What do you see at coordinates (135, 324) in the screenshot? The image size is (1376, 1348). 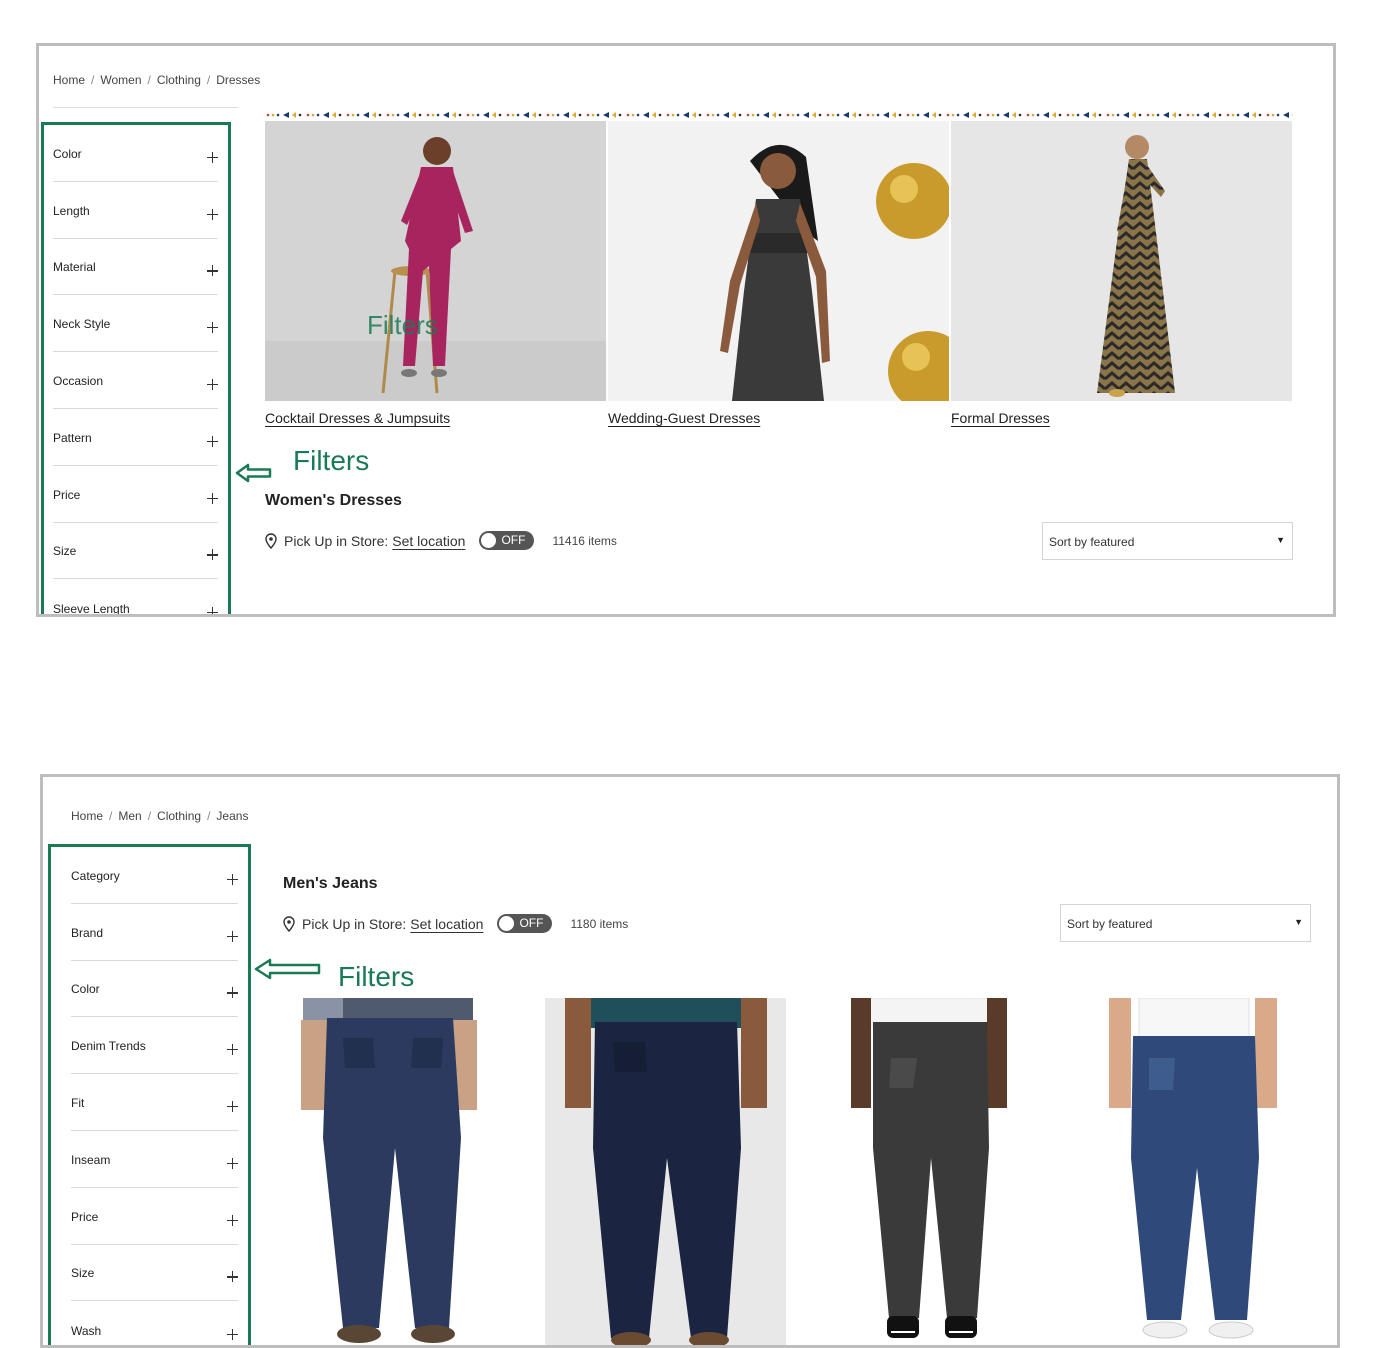 I see `filter-neck-style: Neck Style` at bounding box center [135, 324].